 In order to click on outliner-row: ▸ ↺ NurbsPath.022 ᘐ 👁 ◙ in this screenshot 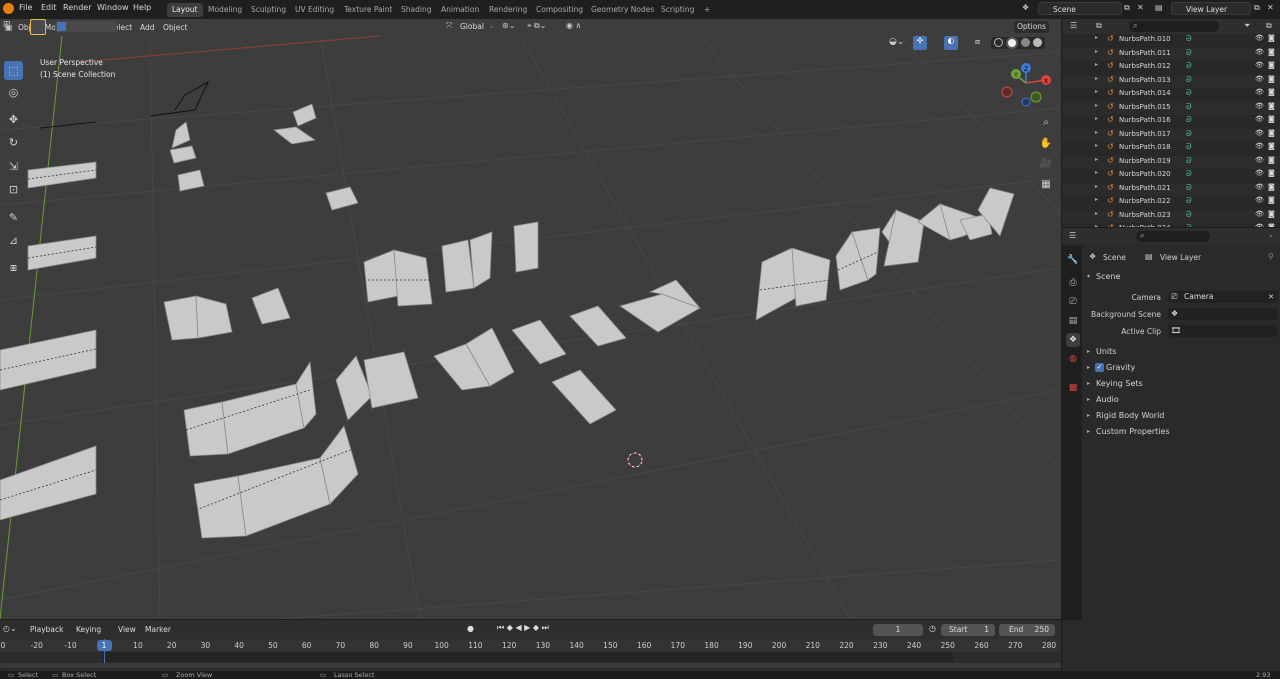, I will do `click(1171, 202)`.